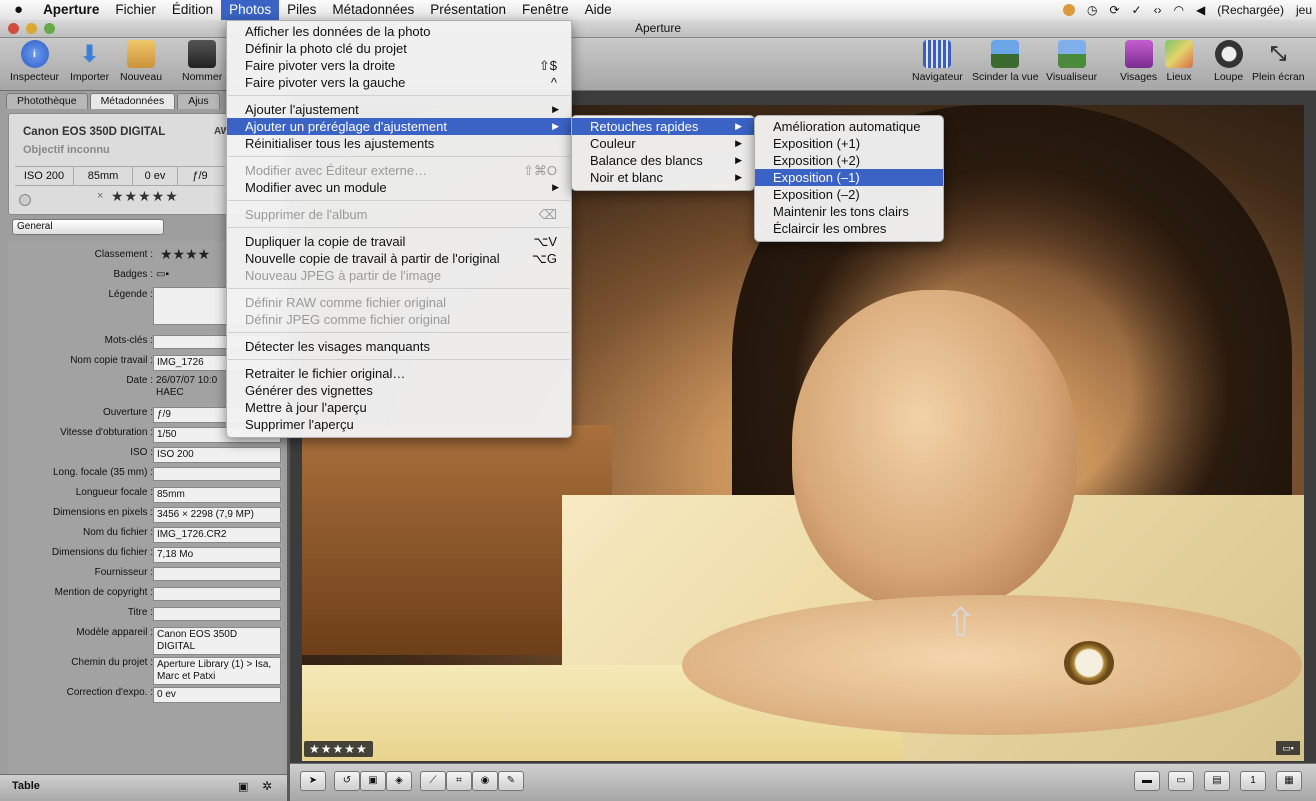 This screenshot has width=1316, height=801. Describe the element at coordinates (301, 10) in the screenshot. I see `menu-piles: Piles` at that location.